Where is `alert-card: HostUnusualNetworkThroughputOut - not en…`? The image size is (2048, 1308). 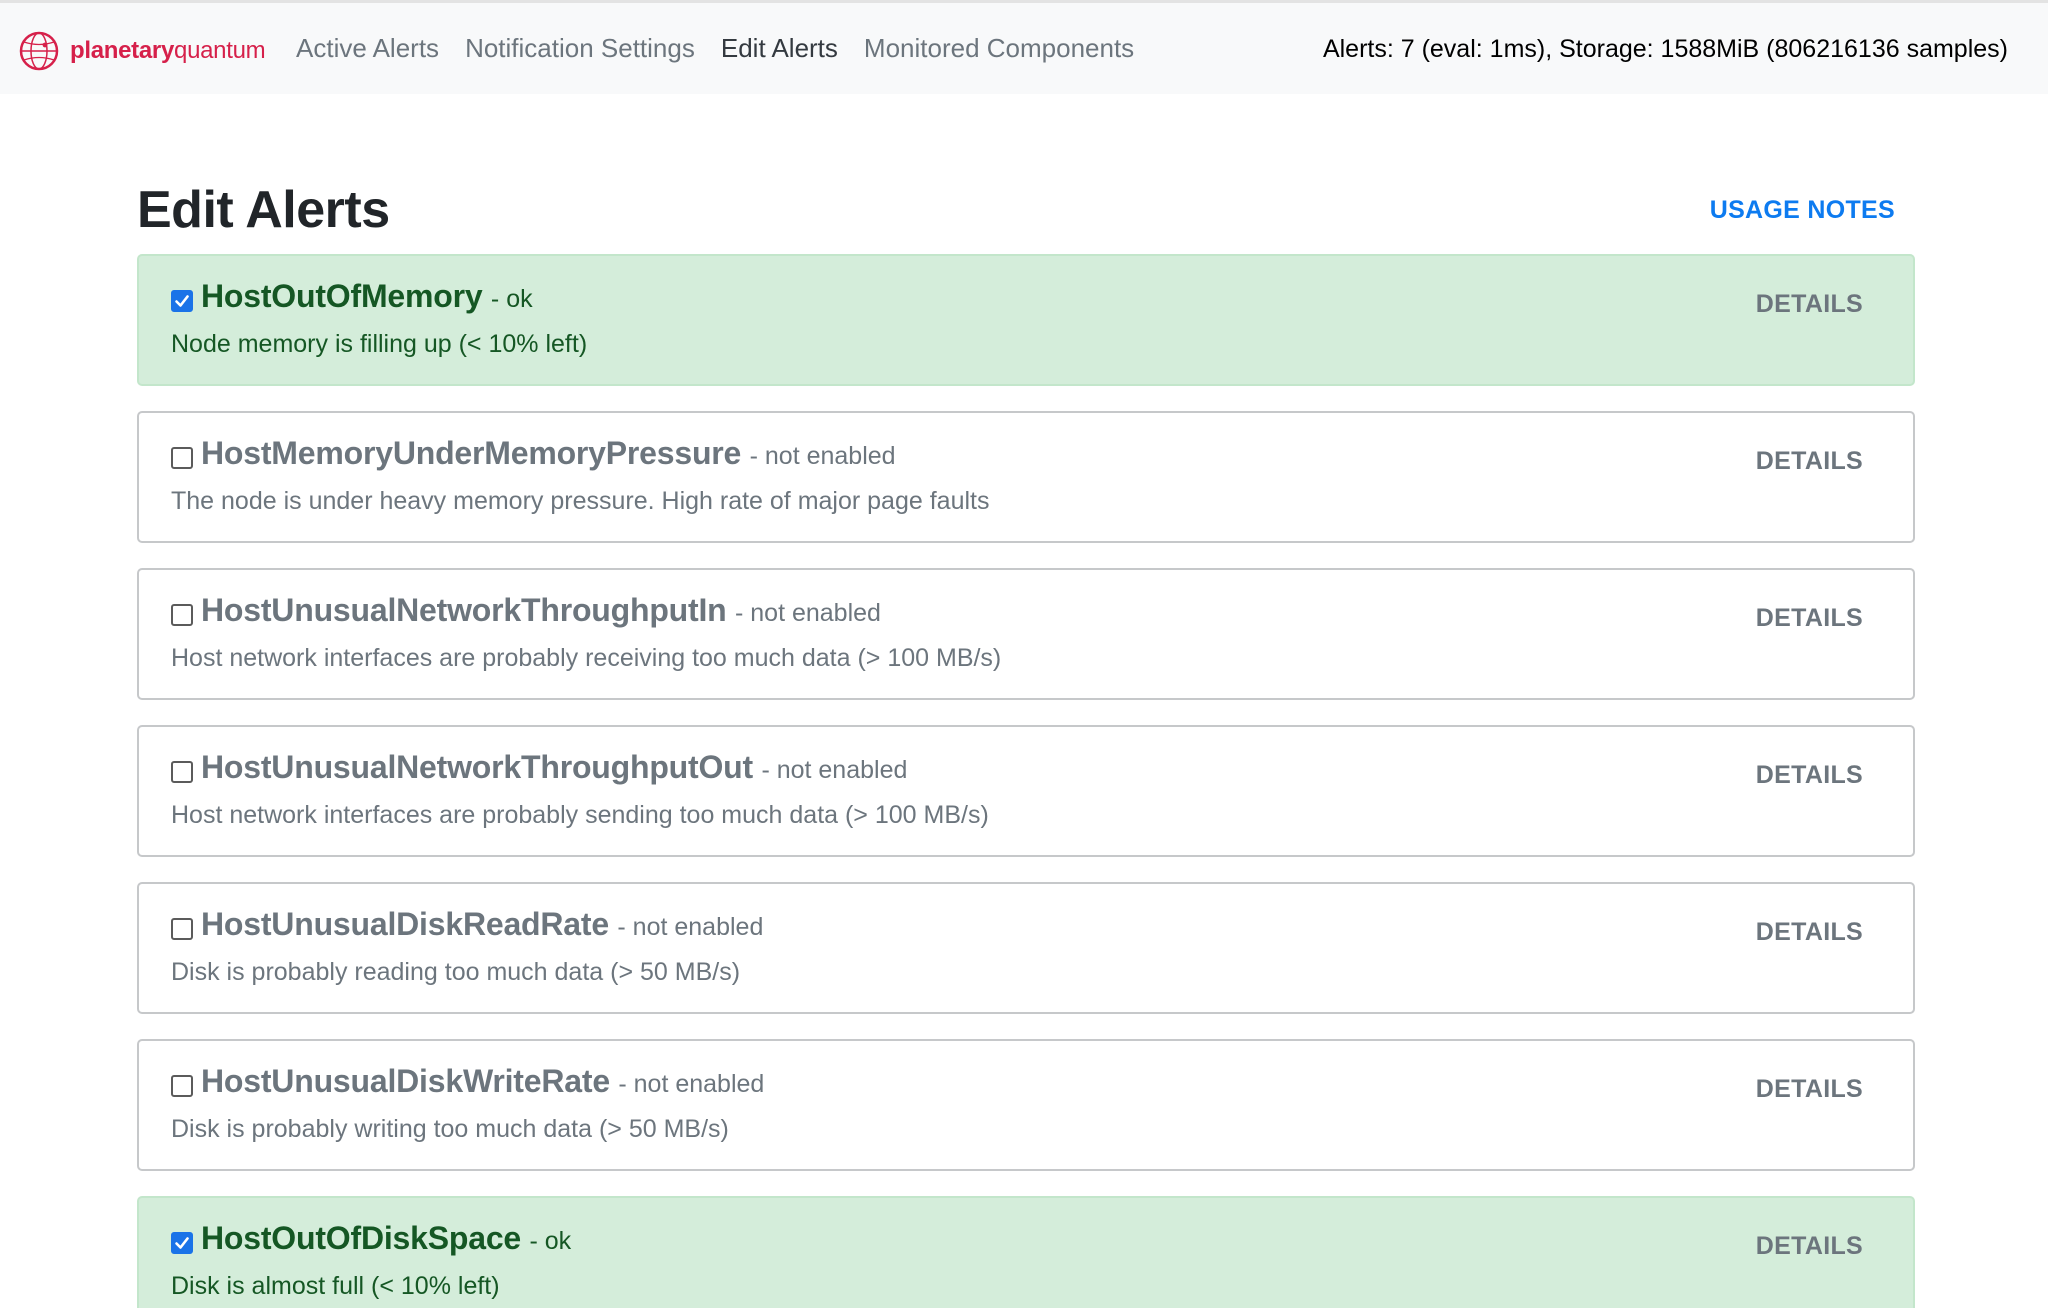 alert-card: HostUnusualNetworkThroughputOut - not en… is located at coordinates (1026, 791).